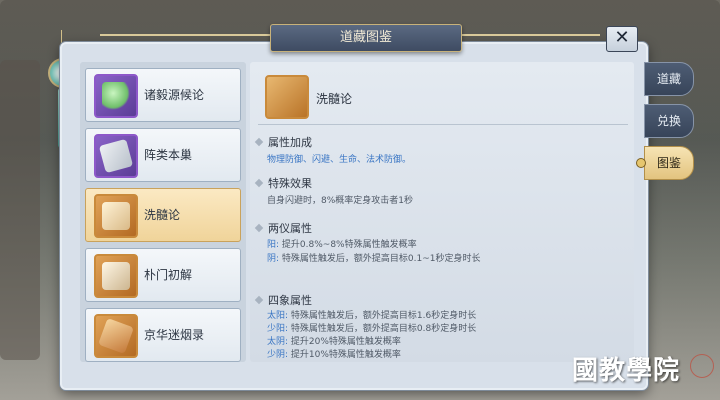  Describe the element at coordinates (116, 96) in the screenshot. I see `jade-ruyi-icon` at that location.